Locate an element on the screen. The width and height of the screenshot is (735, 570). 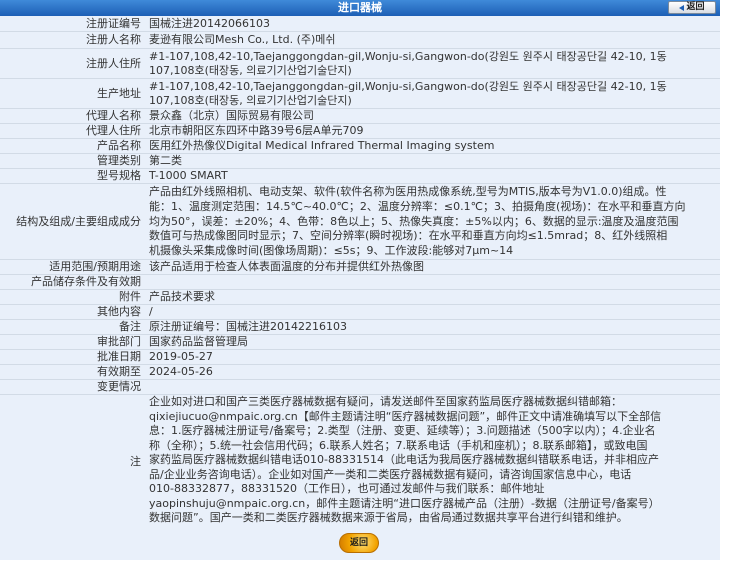
field-value: 该产品适用于检查人体表面温度的分布并提供红外热像图 is located at coordinates (286, 266).